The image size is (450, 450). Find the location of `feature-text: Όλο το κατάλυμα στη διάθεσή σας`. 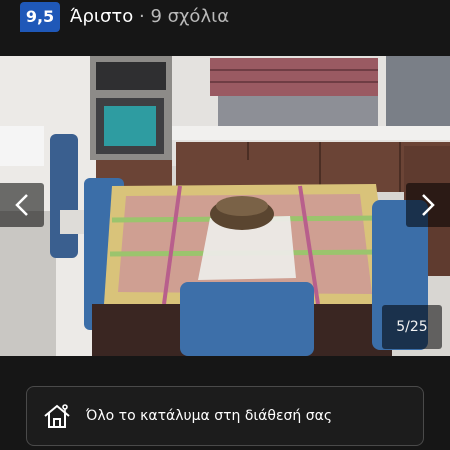

feature-text: Όλο το κατάλυμα στη διάθεσή σας is located at coordinates (209, 416).